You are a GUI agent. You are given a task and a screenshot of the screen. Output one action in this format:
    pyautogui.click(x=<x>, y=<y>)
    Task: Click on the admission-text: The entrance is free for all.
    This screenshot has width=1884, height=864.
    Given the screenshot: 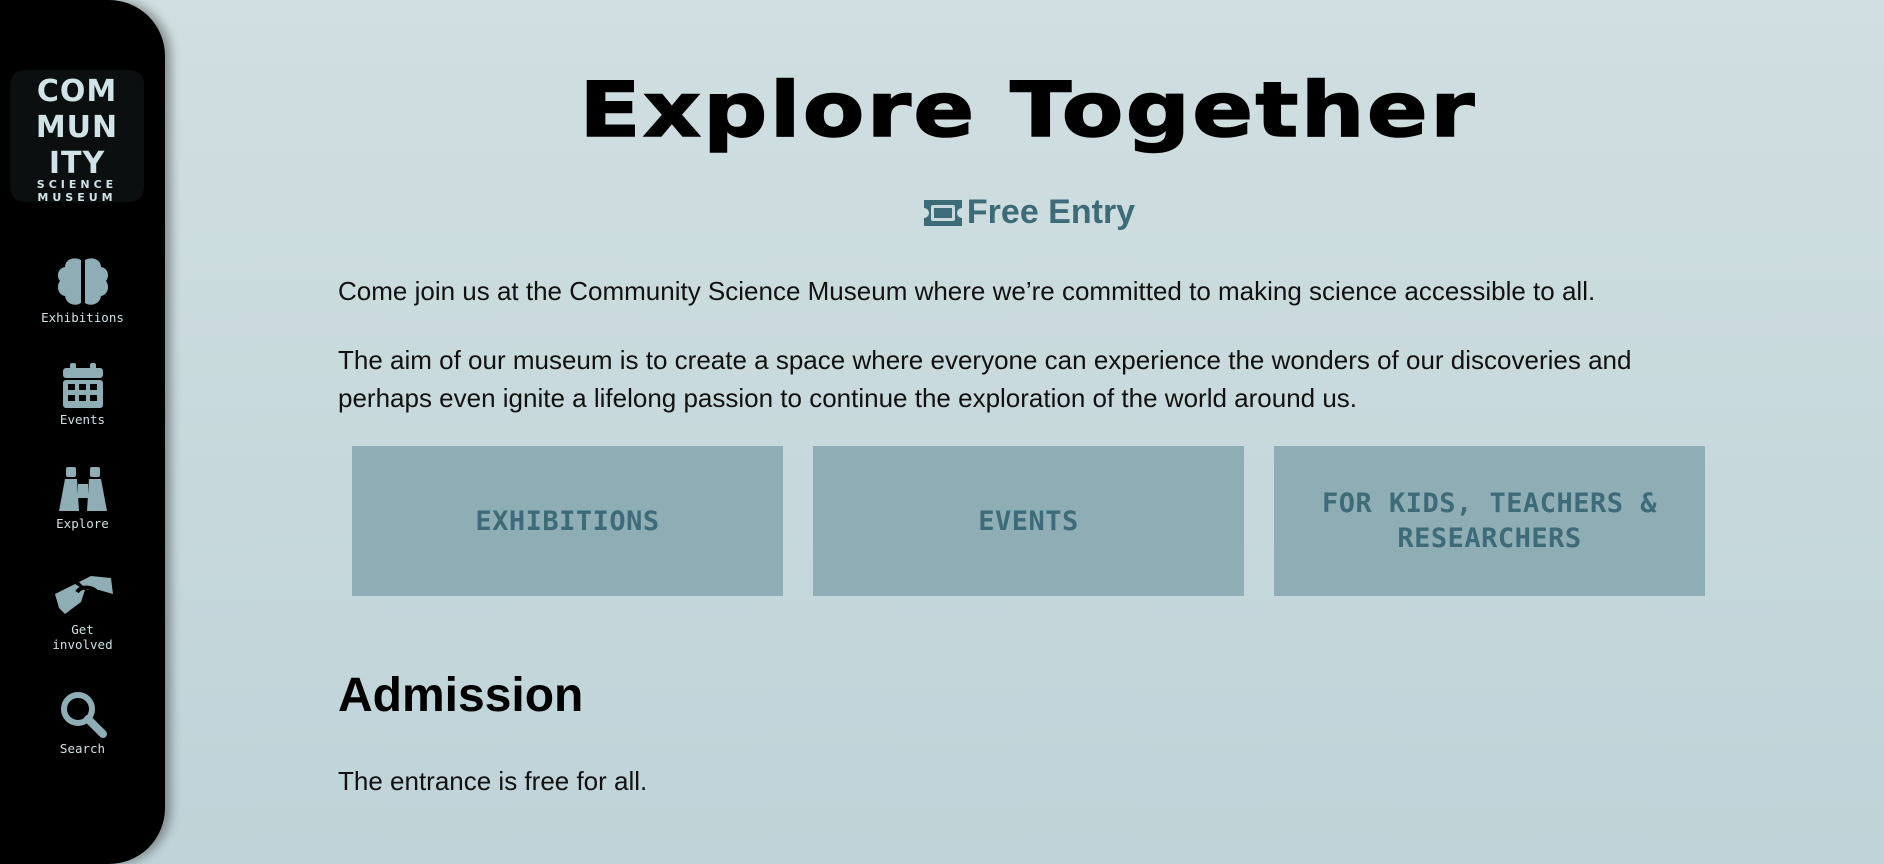 What is the action you would take?
    pyautogui.click(x=493, y=781)
    